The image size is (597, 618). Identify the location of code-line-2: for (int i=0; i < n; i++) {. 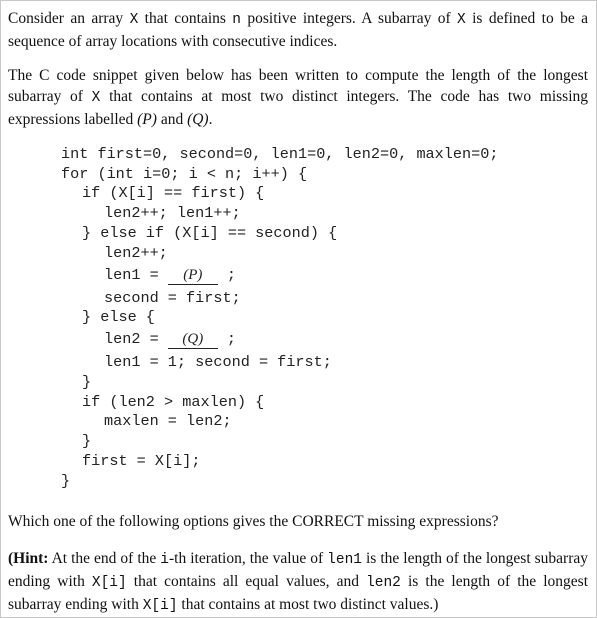
(184, 174).